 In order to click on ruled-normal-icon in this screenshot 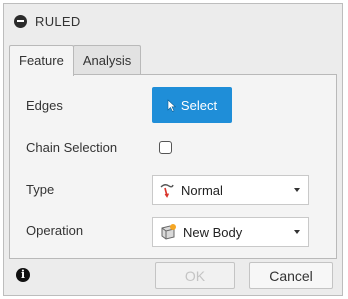, I will do `click(167, 191)`.